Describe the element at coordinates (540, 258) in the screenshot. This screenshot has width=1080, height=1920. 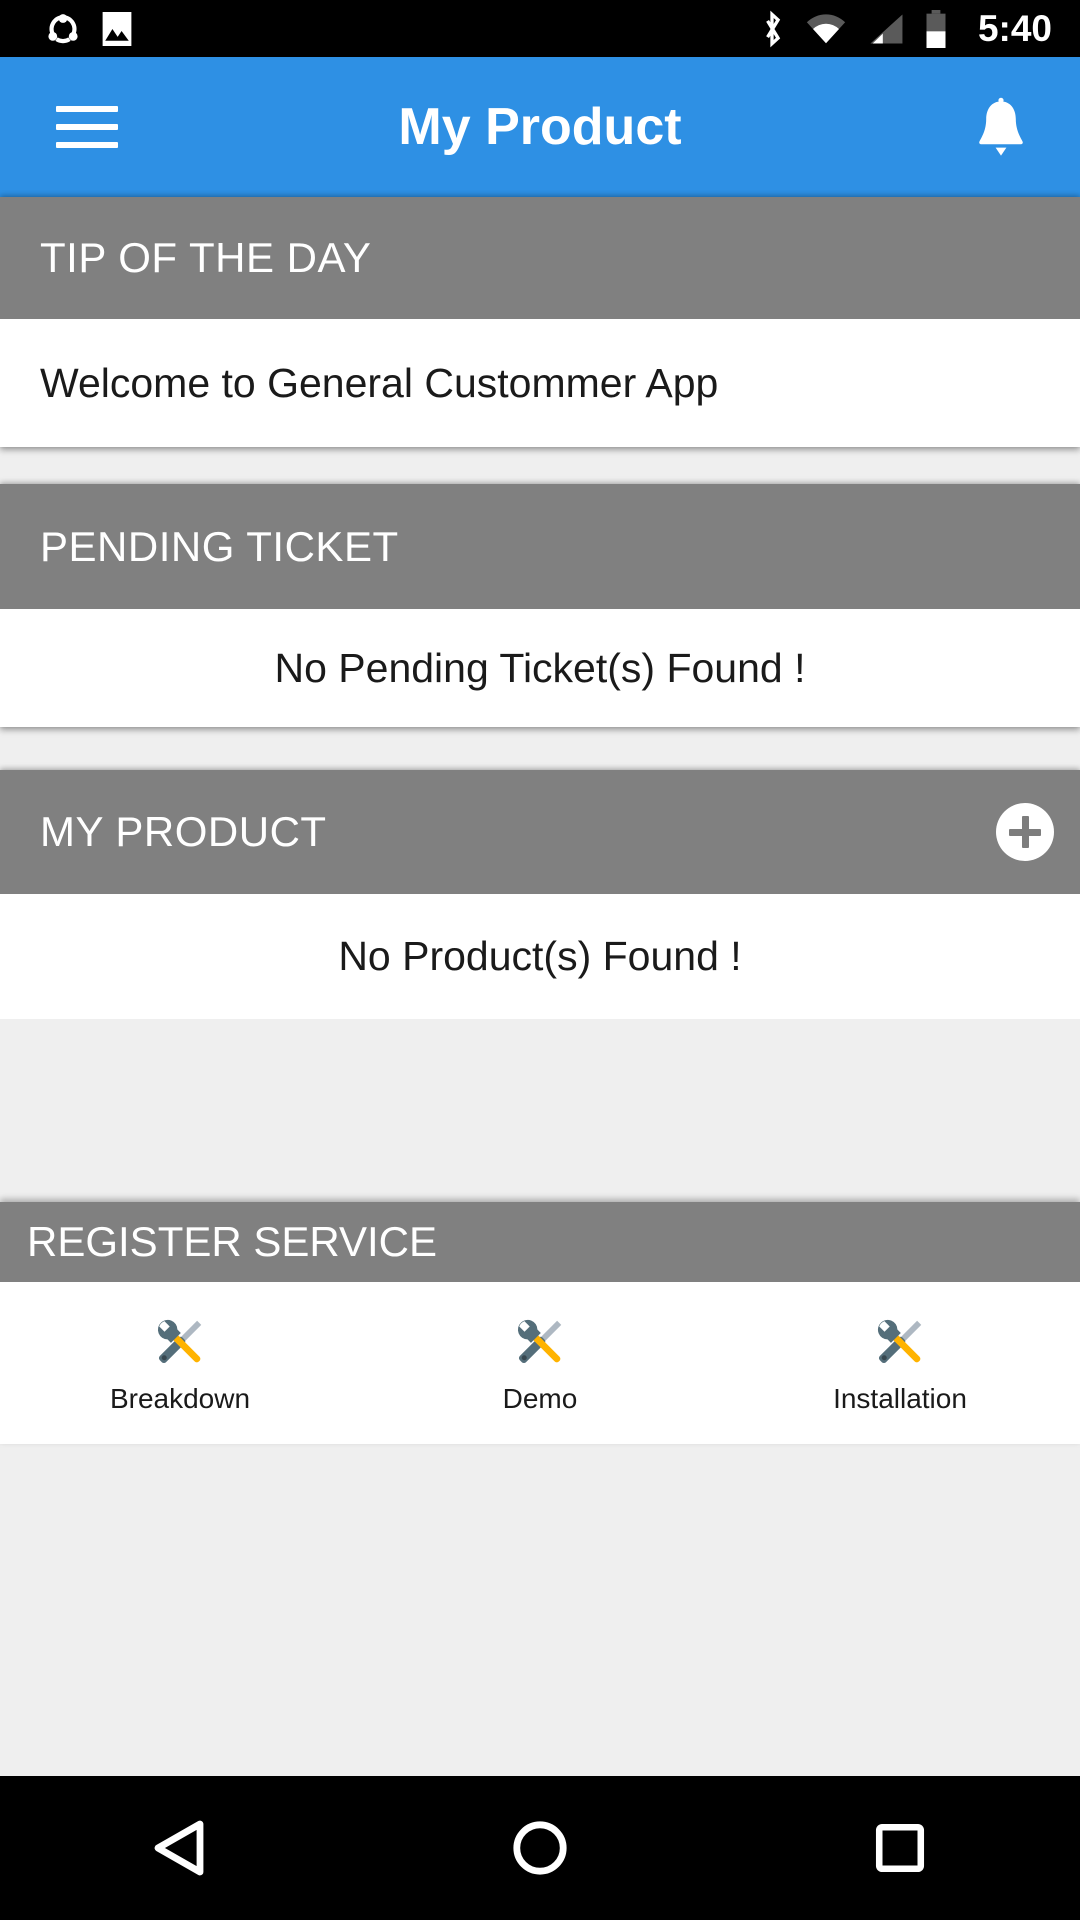
I see `tip-of-the-day-header: TIP OF THE DAY` at that location.